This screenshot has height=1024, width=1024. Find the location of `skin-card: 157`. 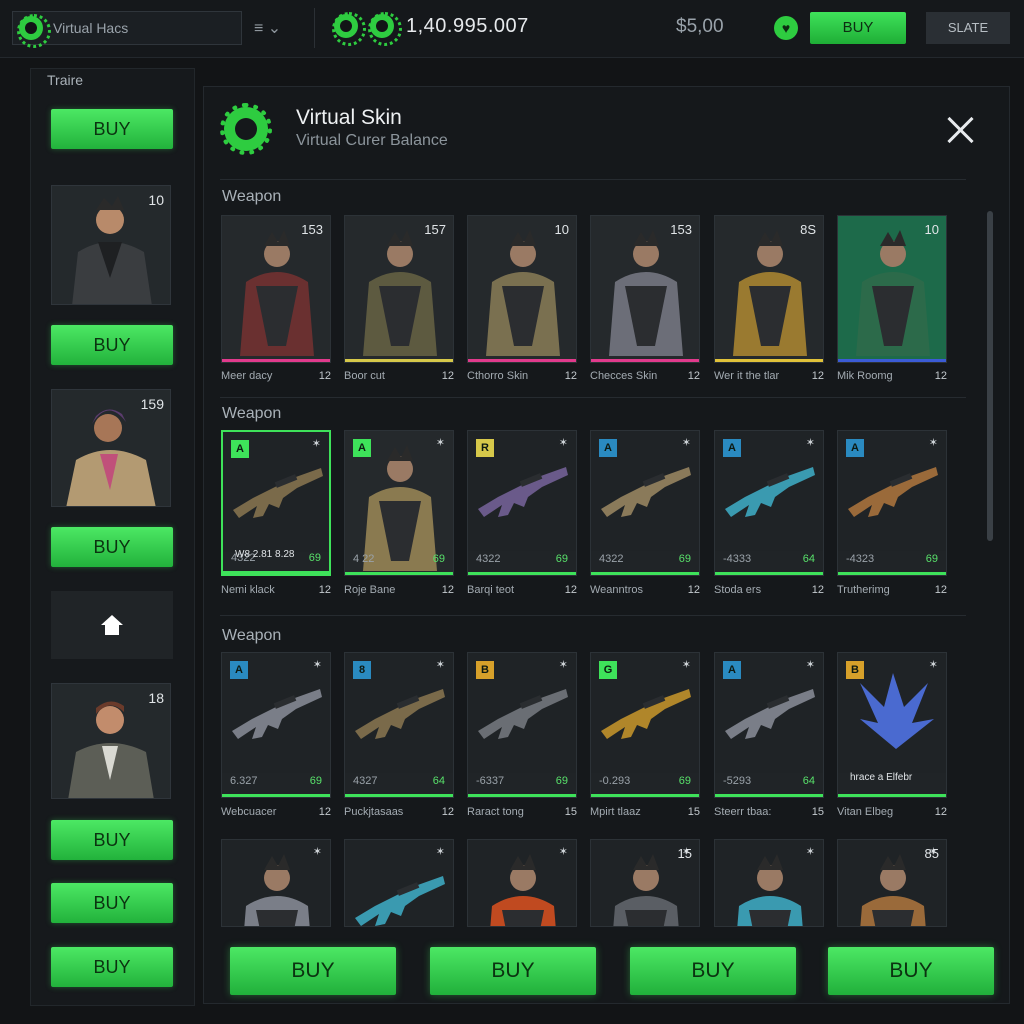

skin-card: 157 is located at coordinates (399, 289).